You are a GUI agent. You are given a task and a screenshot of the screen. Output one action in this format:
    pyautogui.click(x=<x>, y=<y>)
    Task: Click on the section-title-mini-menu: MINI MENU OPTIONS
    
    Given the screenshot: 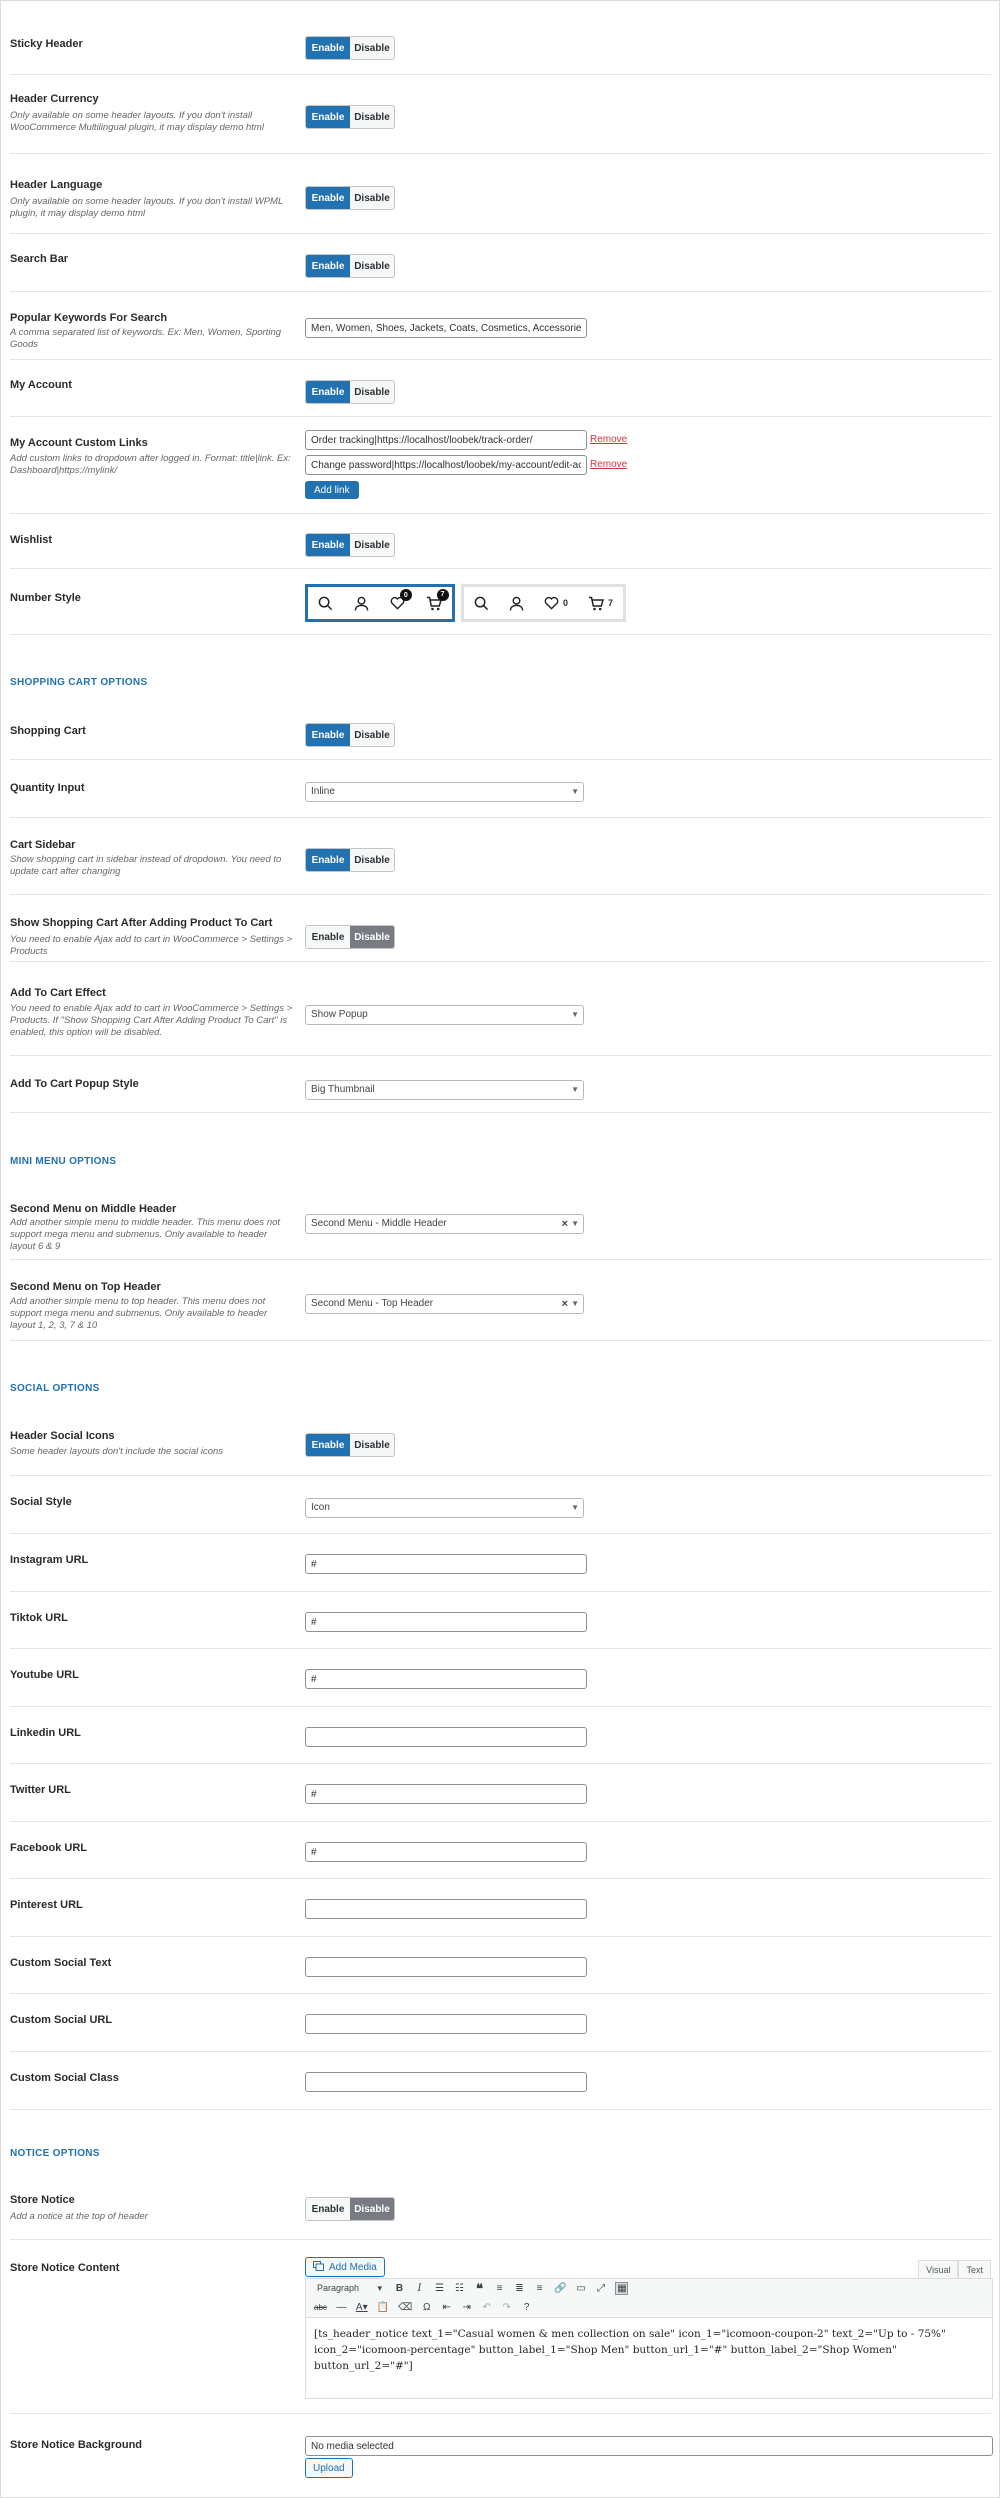 What is the action you would take?
    pyautogui.click(x=63, y=1161)
    